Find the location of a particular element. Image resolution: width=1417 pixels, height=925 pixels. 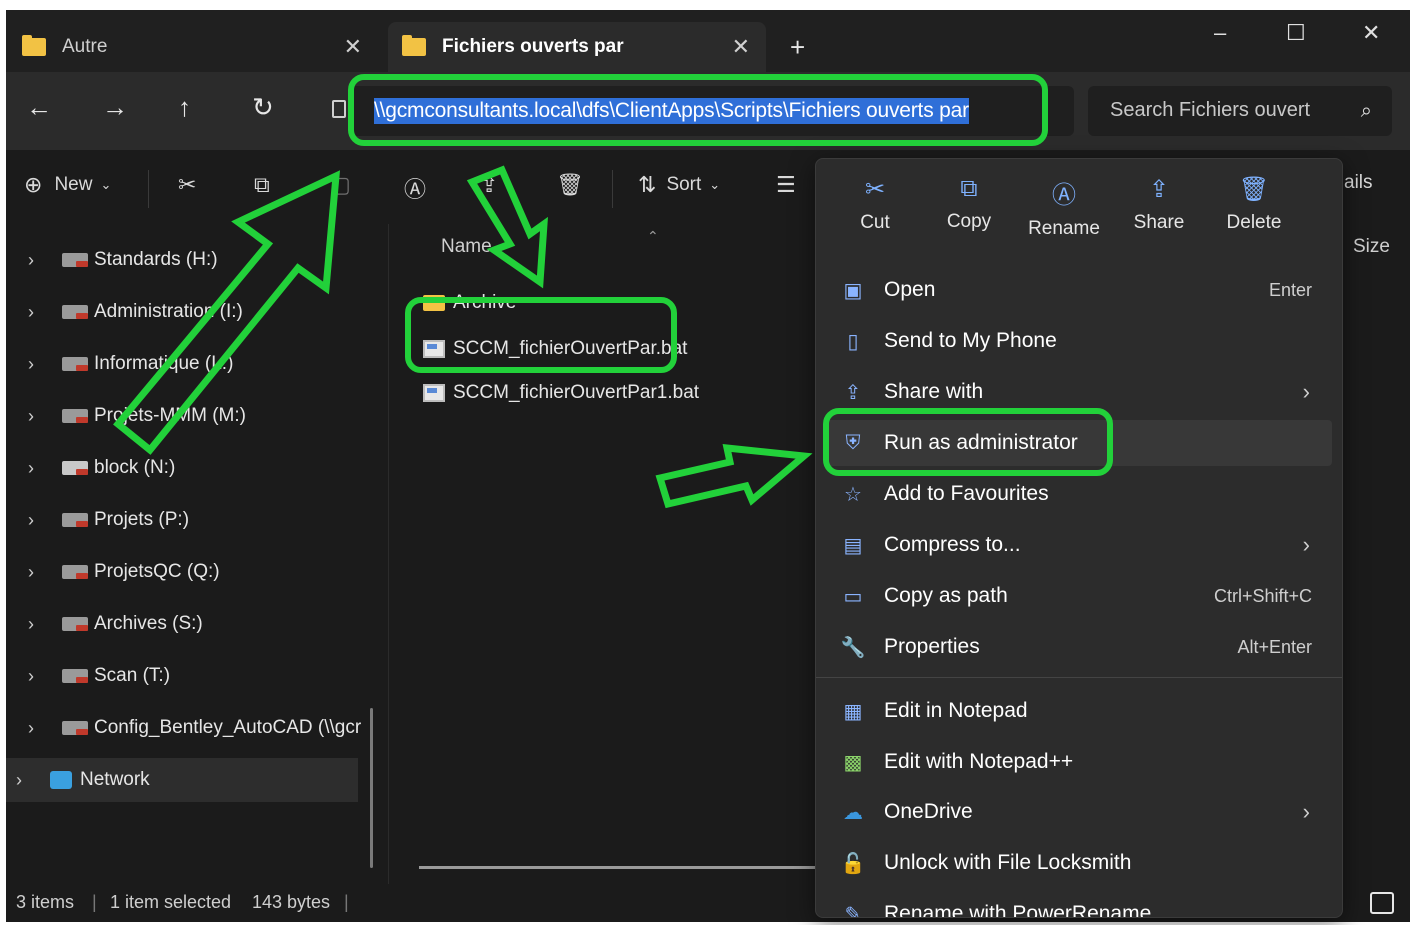

sidebar-item-standards: › Standards (H:) is located at coordinates (186, 260).